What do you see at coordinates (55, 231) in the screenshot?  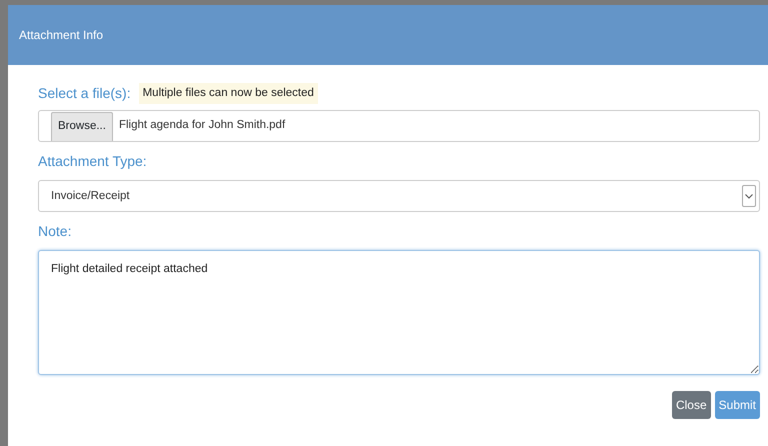 I see `field-label: Note:` at bounding box center [55, 231].